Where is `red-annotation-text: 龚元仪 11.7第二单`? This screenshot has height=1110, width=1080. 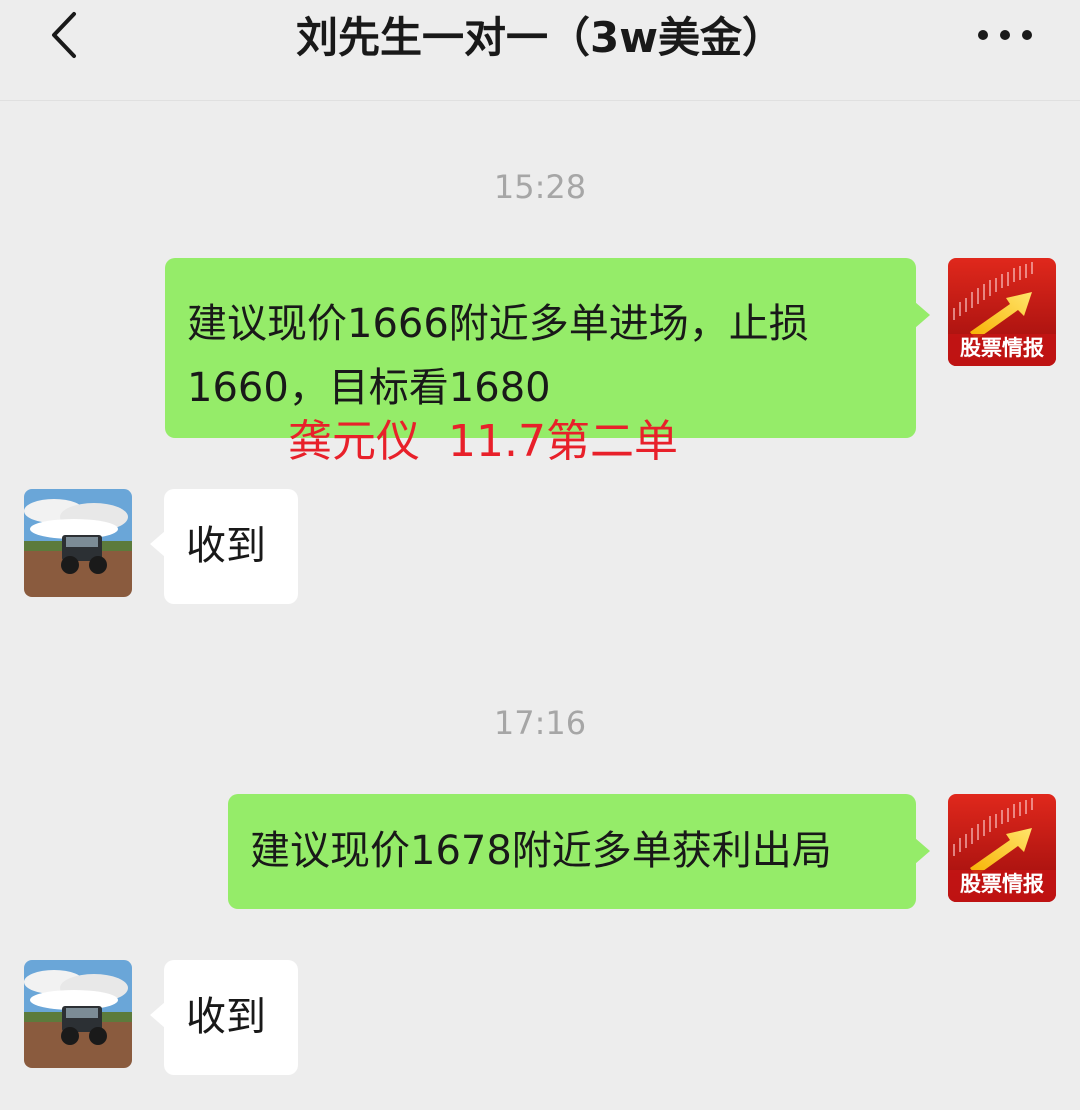
red-annotation-text: 龚元仪 11.7第二单 is located at coordinates (483, 441).